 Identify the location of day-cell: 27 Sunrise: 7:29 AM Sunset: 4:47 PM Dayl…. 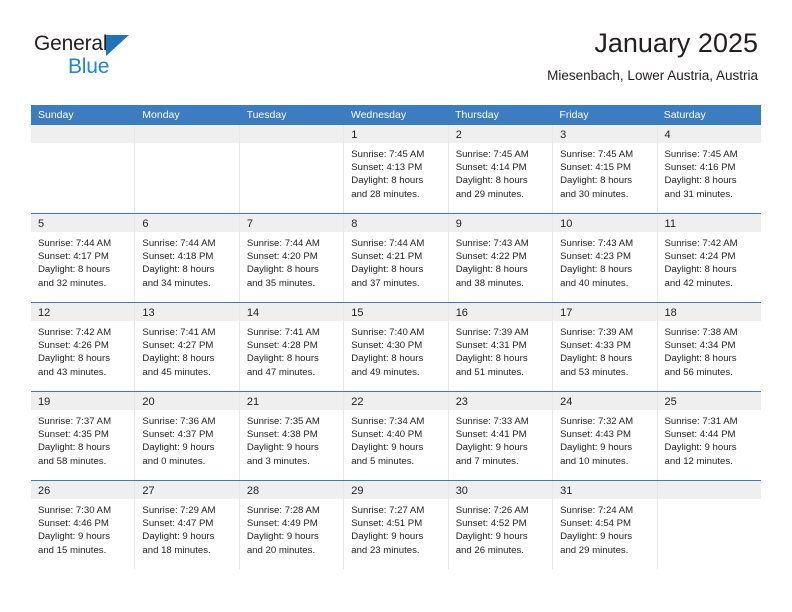
(186, 525).